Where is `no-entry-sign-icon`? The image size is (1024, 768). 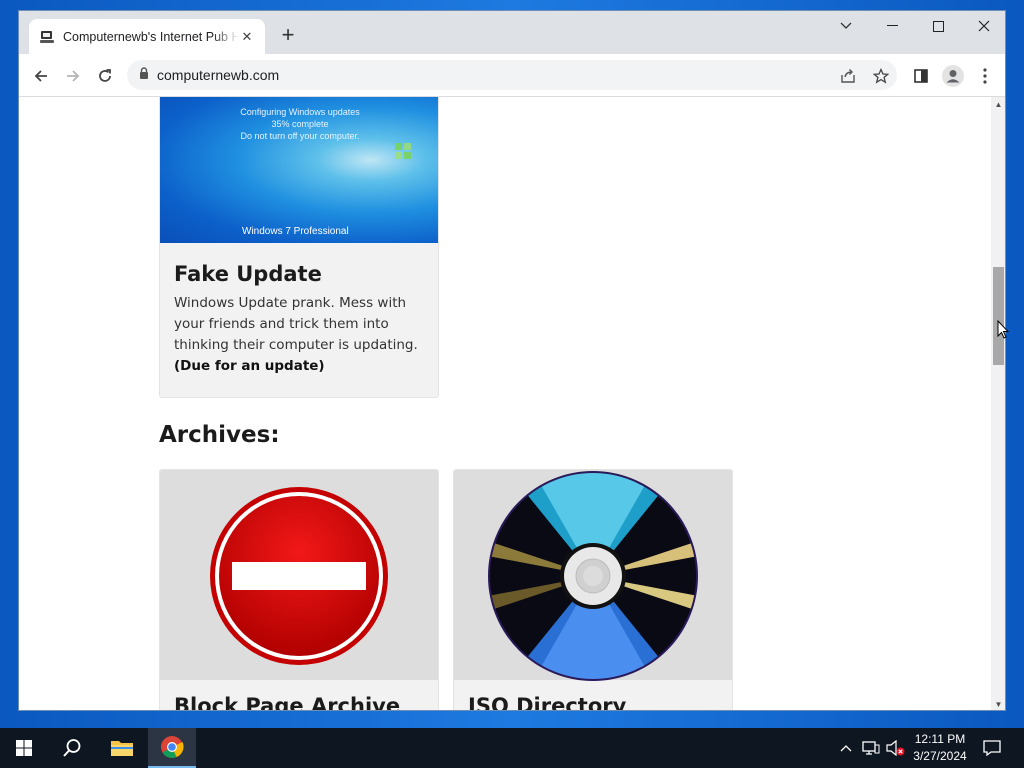
no-entry-sign-icon is located at coordinates (299, 576).